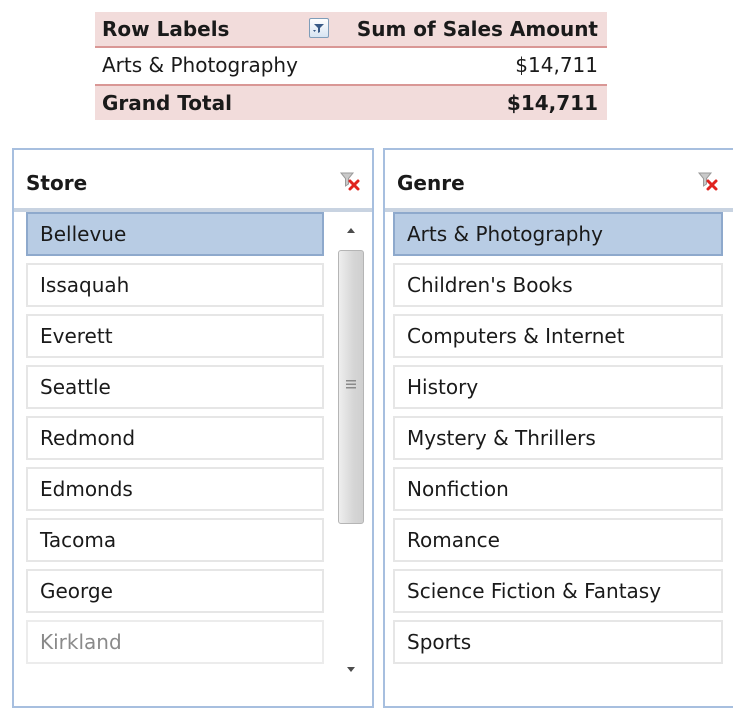 This screenshot has height=708, width=733. I want to click on list-item: Mystery & Thrillers, so click(558, 438).